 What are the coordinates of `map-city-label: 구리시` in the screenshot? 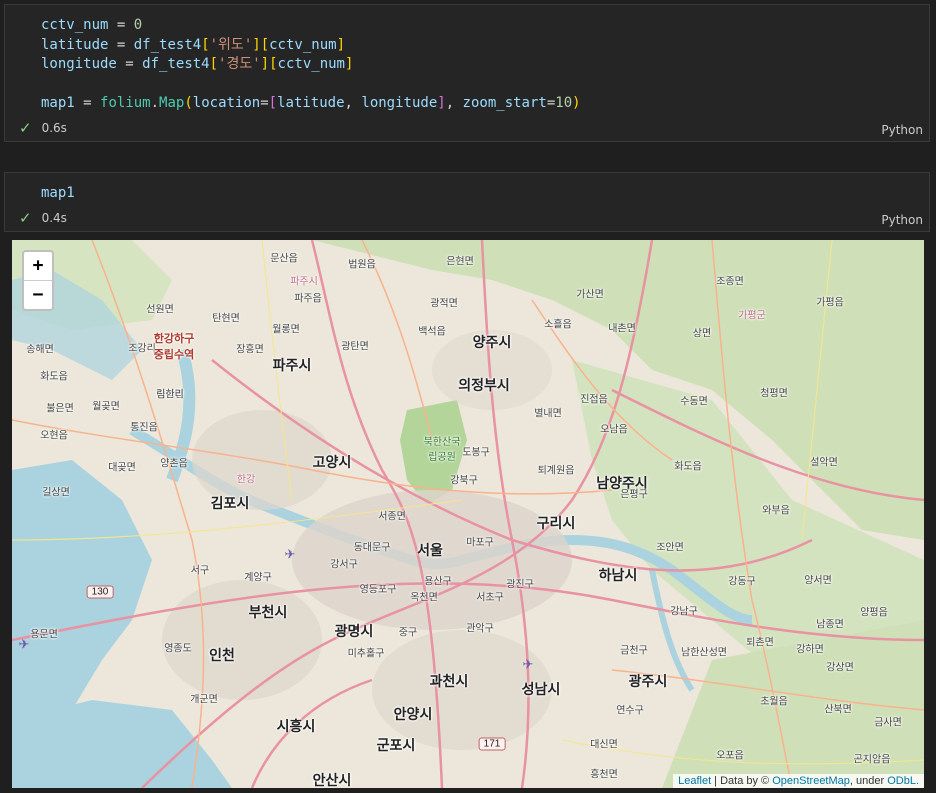 It's located at (556, 524).